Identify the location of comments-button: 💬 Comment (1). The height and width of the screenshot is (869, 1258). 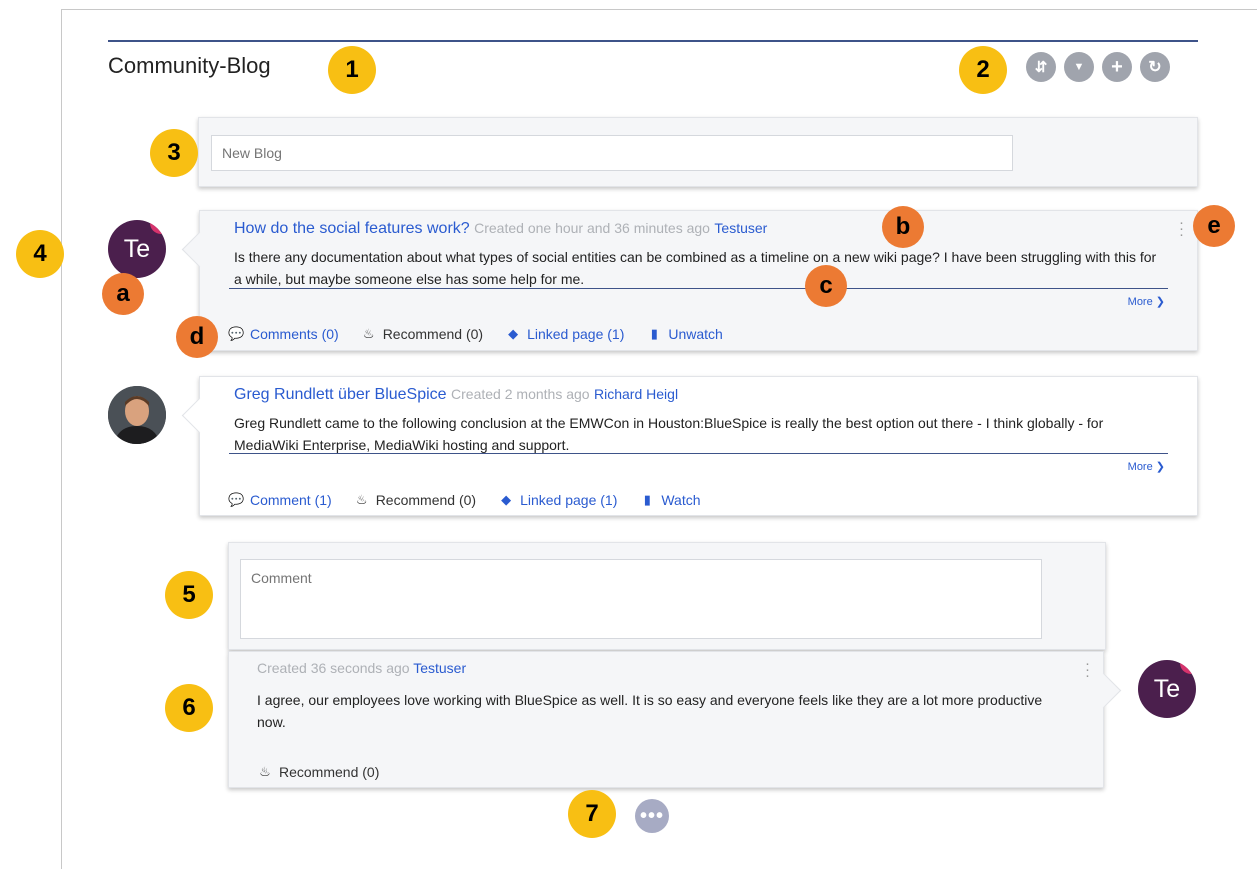
(280, 500).